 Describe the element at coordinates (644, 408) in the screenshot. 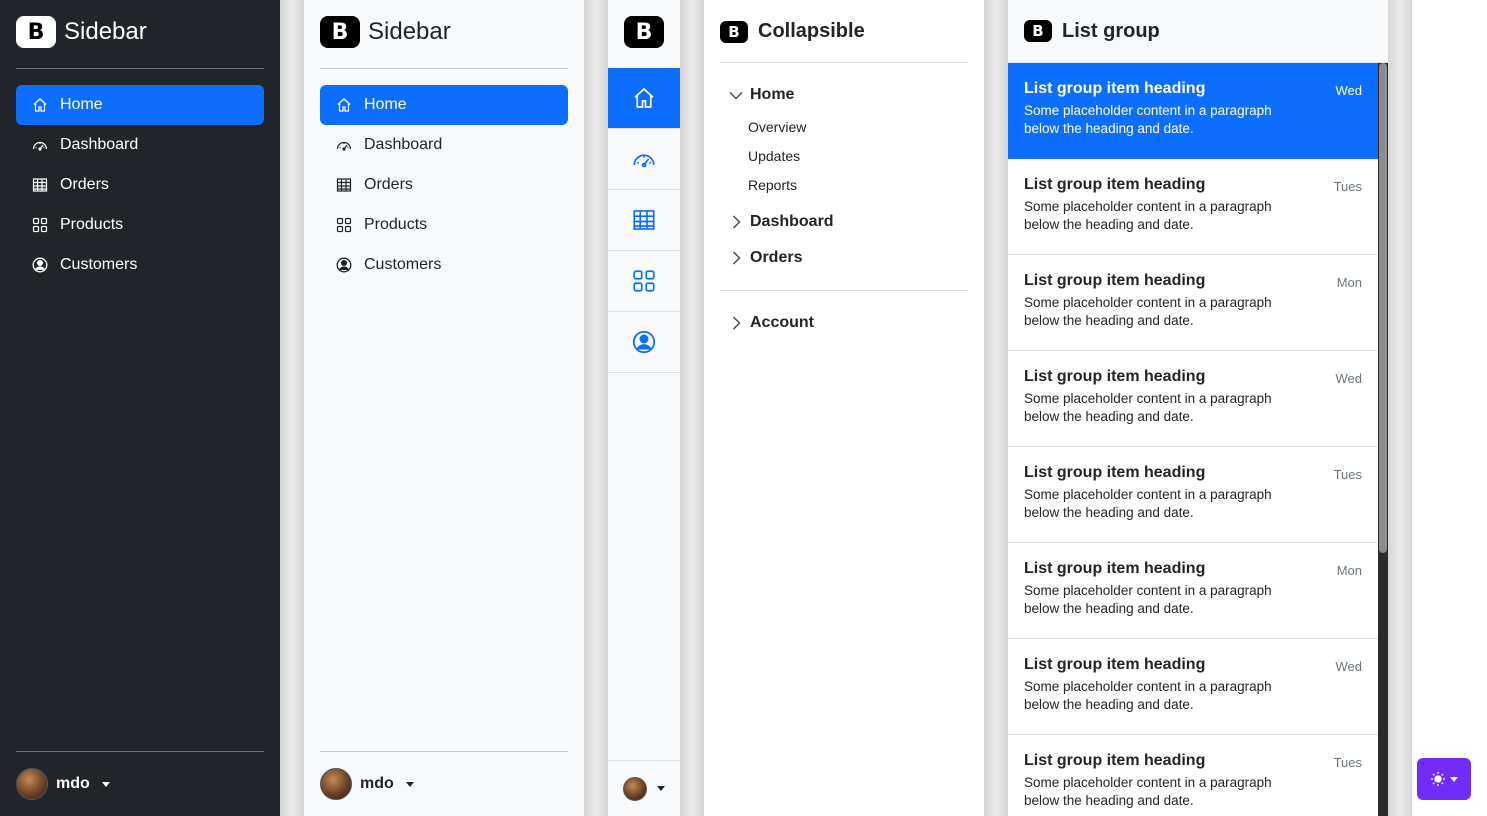

I see `icon-sidebar: B` at that location.